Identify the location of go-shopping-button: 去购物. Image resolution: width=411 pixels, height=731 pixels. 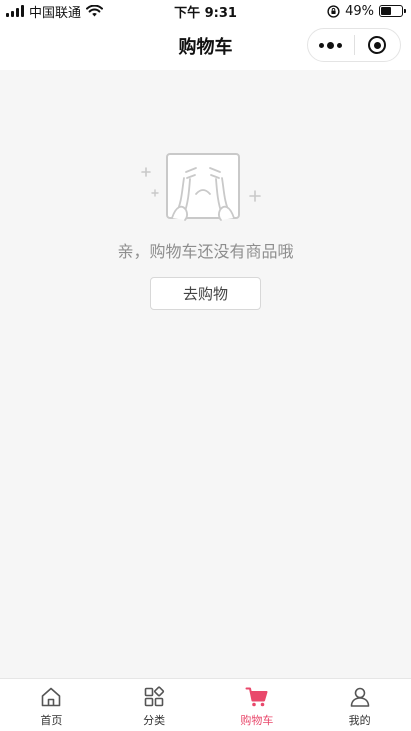
(205, 293).